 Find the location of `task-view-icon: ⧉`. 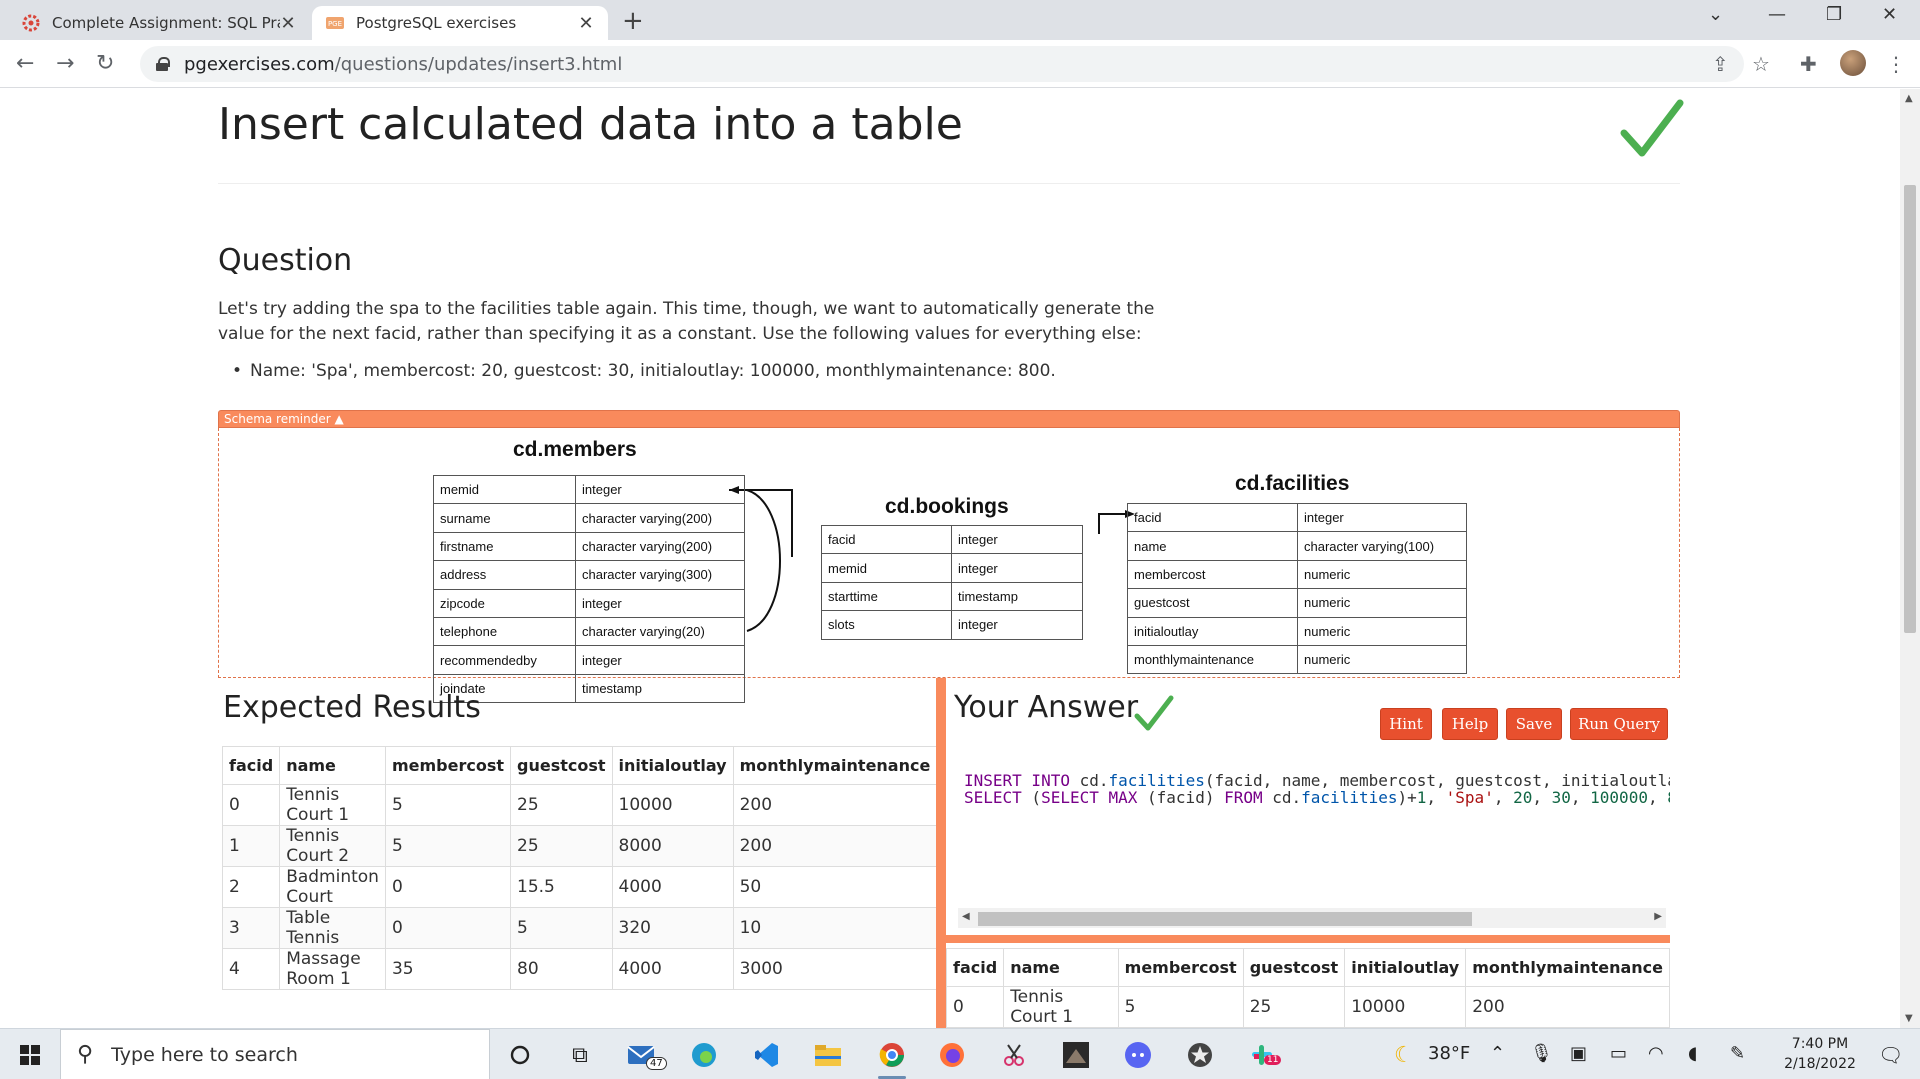

task-view-icon: ⧉ is located at coordinates (580, 1055).